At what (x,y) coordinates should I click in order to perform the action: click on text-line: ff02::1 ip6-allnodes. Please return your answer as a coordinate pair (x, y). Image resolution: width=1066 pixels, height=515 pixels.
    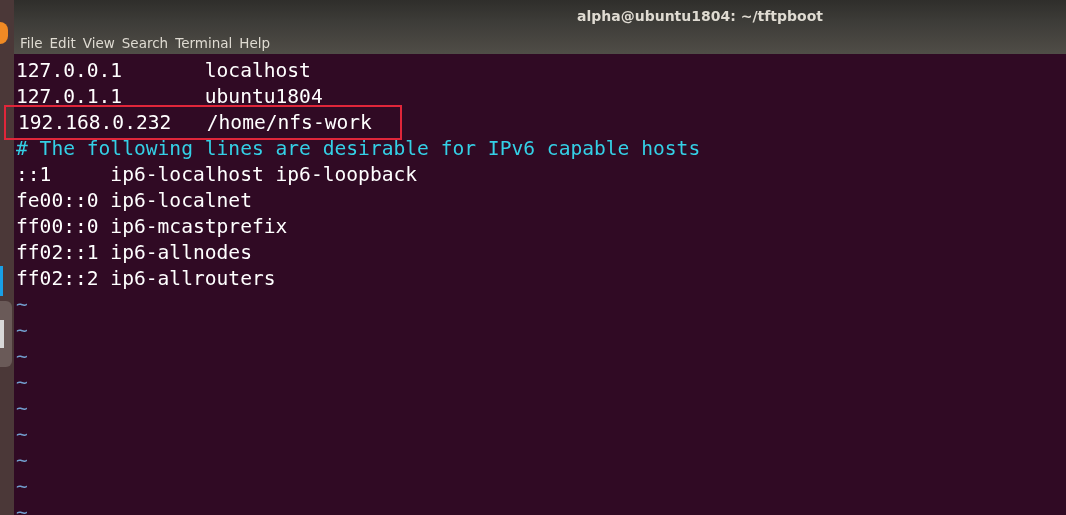
    Looking at the image, I should click on (134, 252).